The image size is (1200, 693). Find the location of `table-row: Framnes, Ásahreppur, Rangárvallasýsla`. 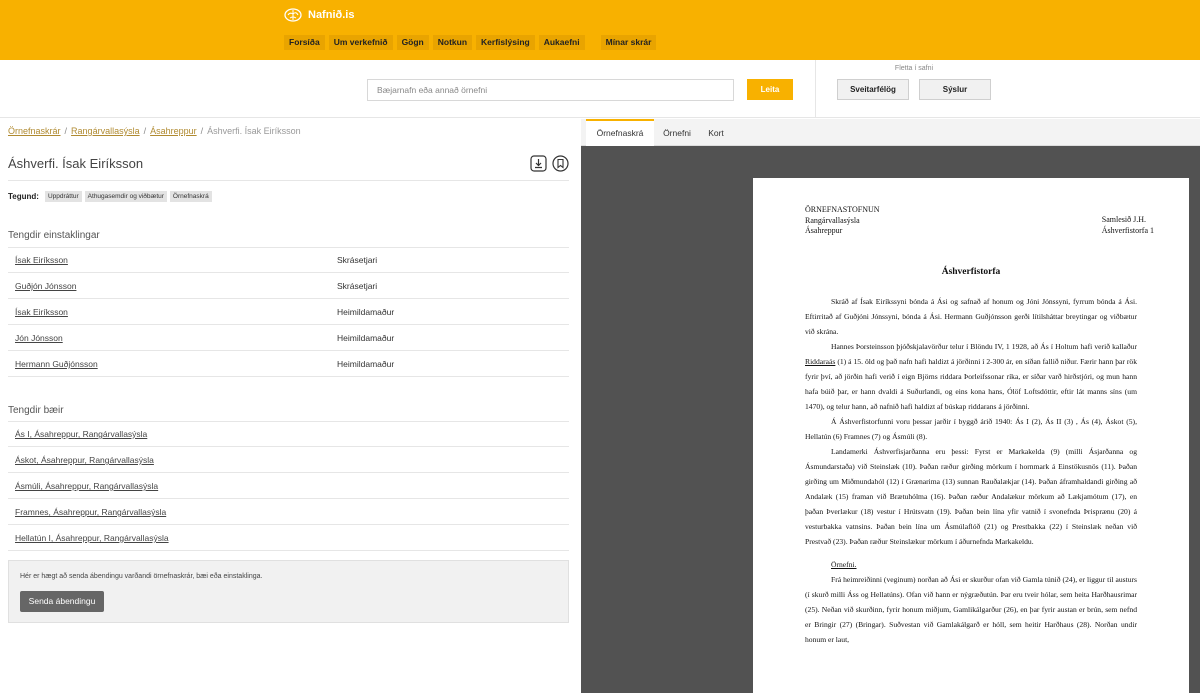

table-row: Framnes, Ásahreppur, Rangárvallasýsla is located at coordinates (288, 512).